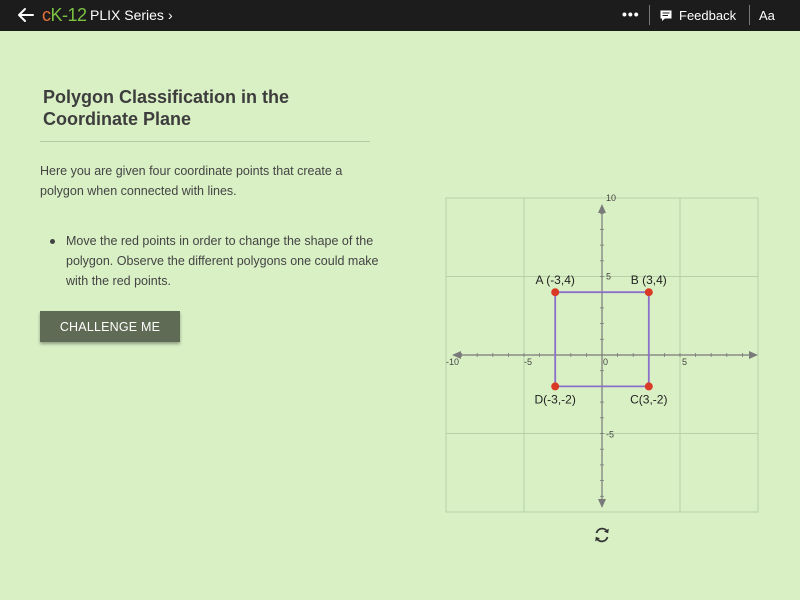 This screenshot has height=600, width=800. Describe the element at coordinates (684, 362) in the screenshot. I see `x-tick-label: 5` at that location.